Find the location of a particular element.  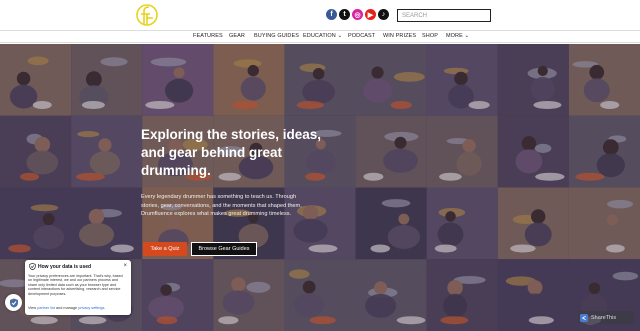

links-middle: and manage is located at coordinates (67, 308).